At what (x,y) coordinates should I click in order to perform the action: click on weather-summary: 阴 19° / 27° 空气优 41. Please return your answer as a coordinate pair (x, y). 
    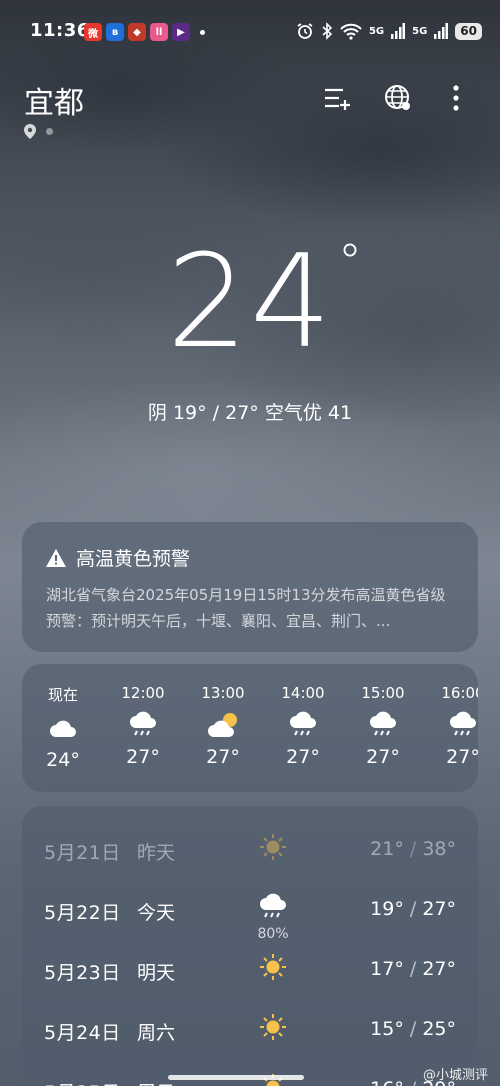
    Looking at the image, I should click on (250, 411).